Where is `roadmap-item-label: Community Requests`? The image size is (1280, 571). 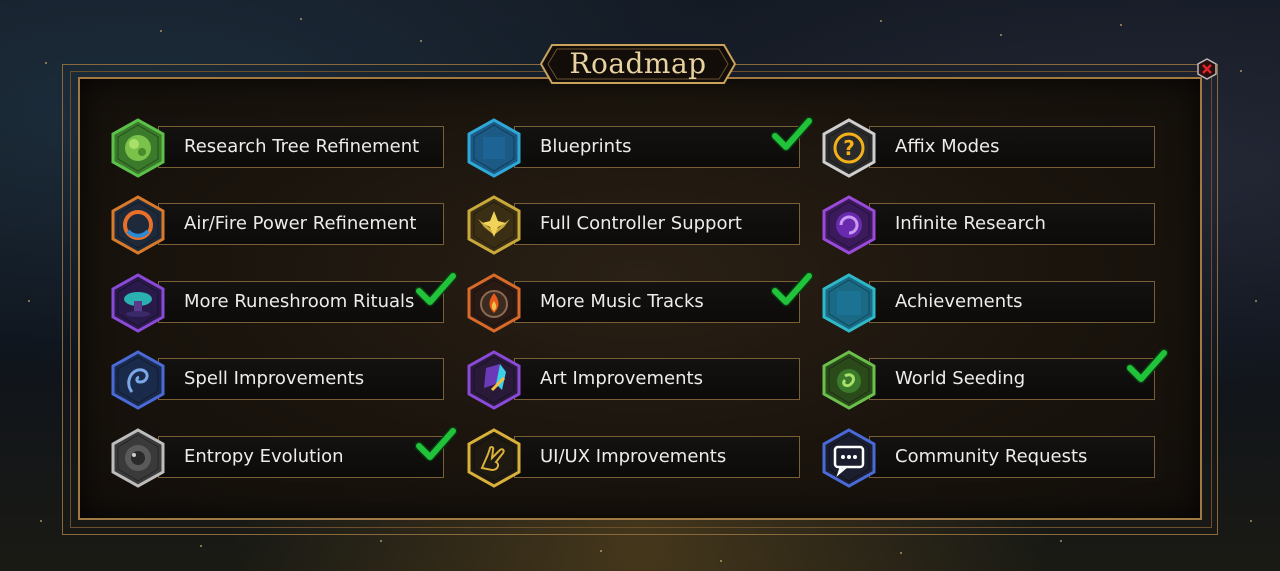 roadmap-item-label: Community Requests is located at coordinates (991, 456).